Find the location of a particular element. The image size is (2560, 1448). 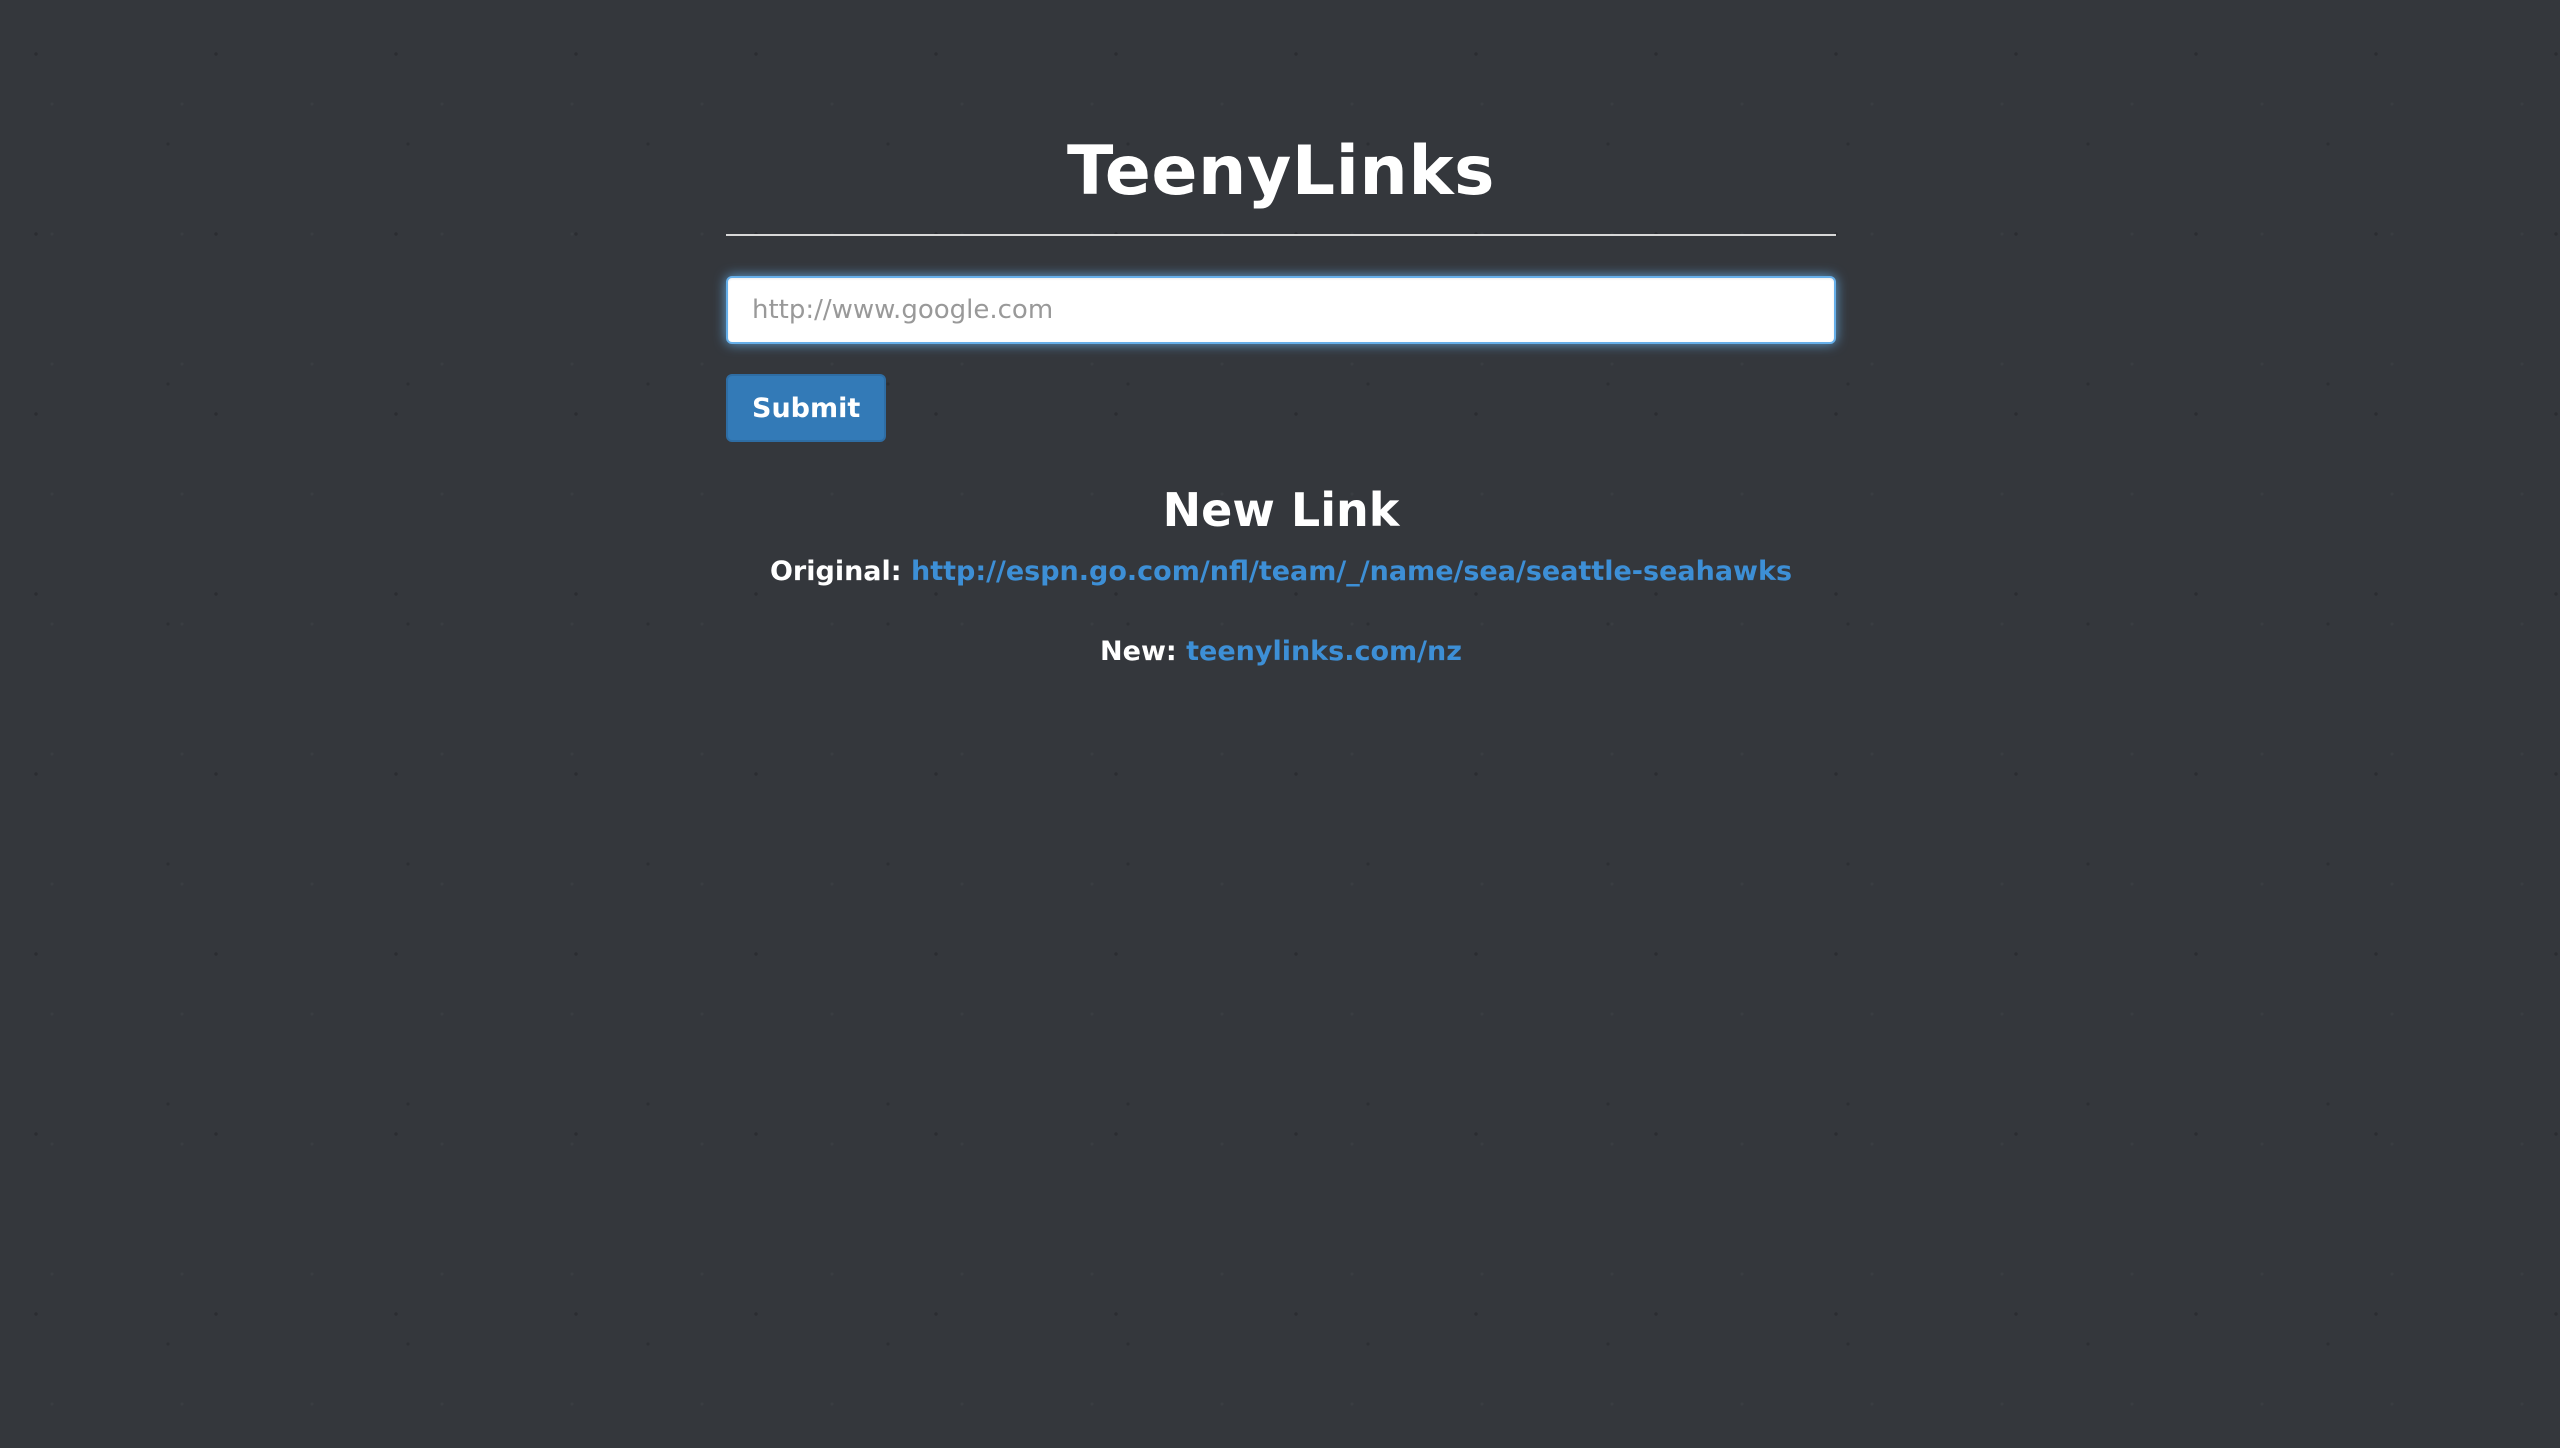

result-heading: New Link is located at coordinates (1281, 510).